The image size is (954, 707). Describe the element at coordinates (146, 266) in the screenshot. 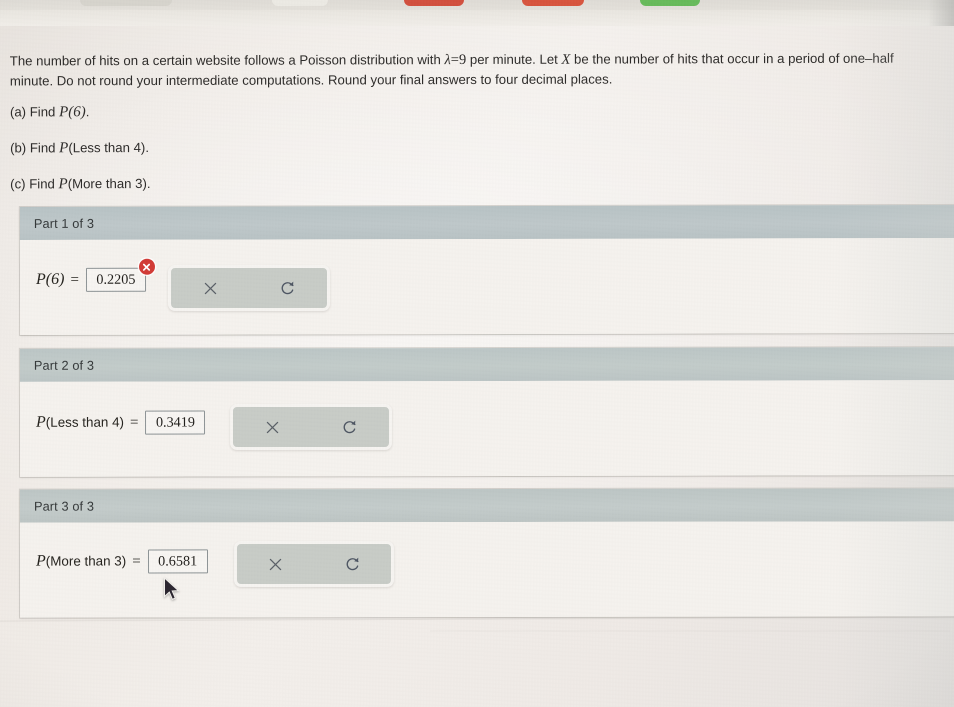

I see `error-x-circle-icon` at that location.